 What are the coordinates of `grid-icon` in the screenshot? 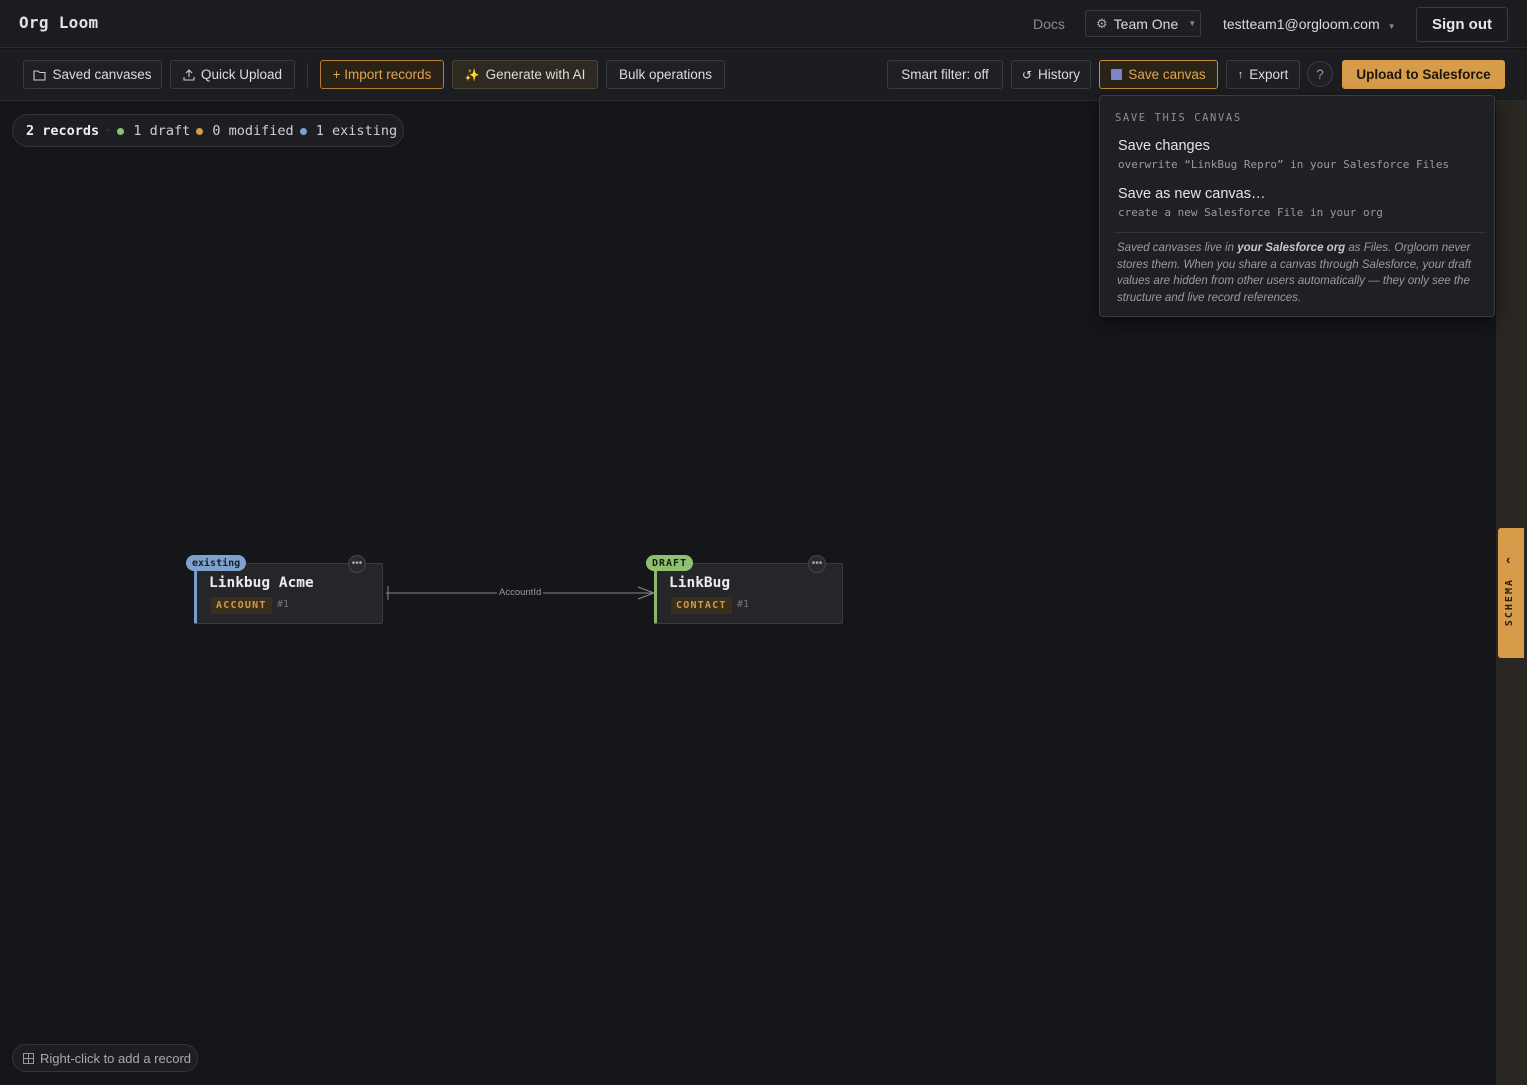 It's located at (28, 1058).